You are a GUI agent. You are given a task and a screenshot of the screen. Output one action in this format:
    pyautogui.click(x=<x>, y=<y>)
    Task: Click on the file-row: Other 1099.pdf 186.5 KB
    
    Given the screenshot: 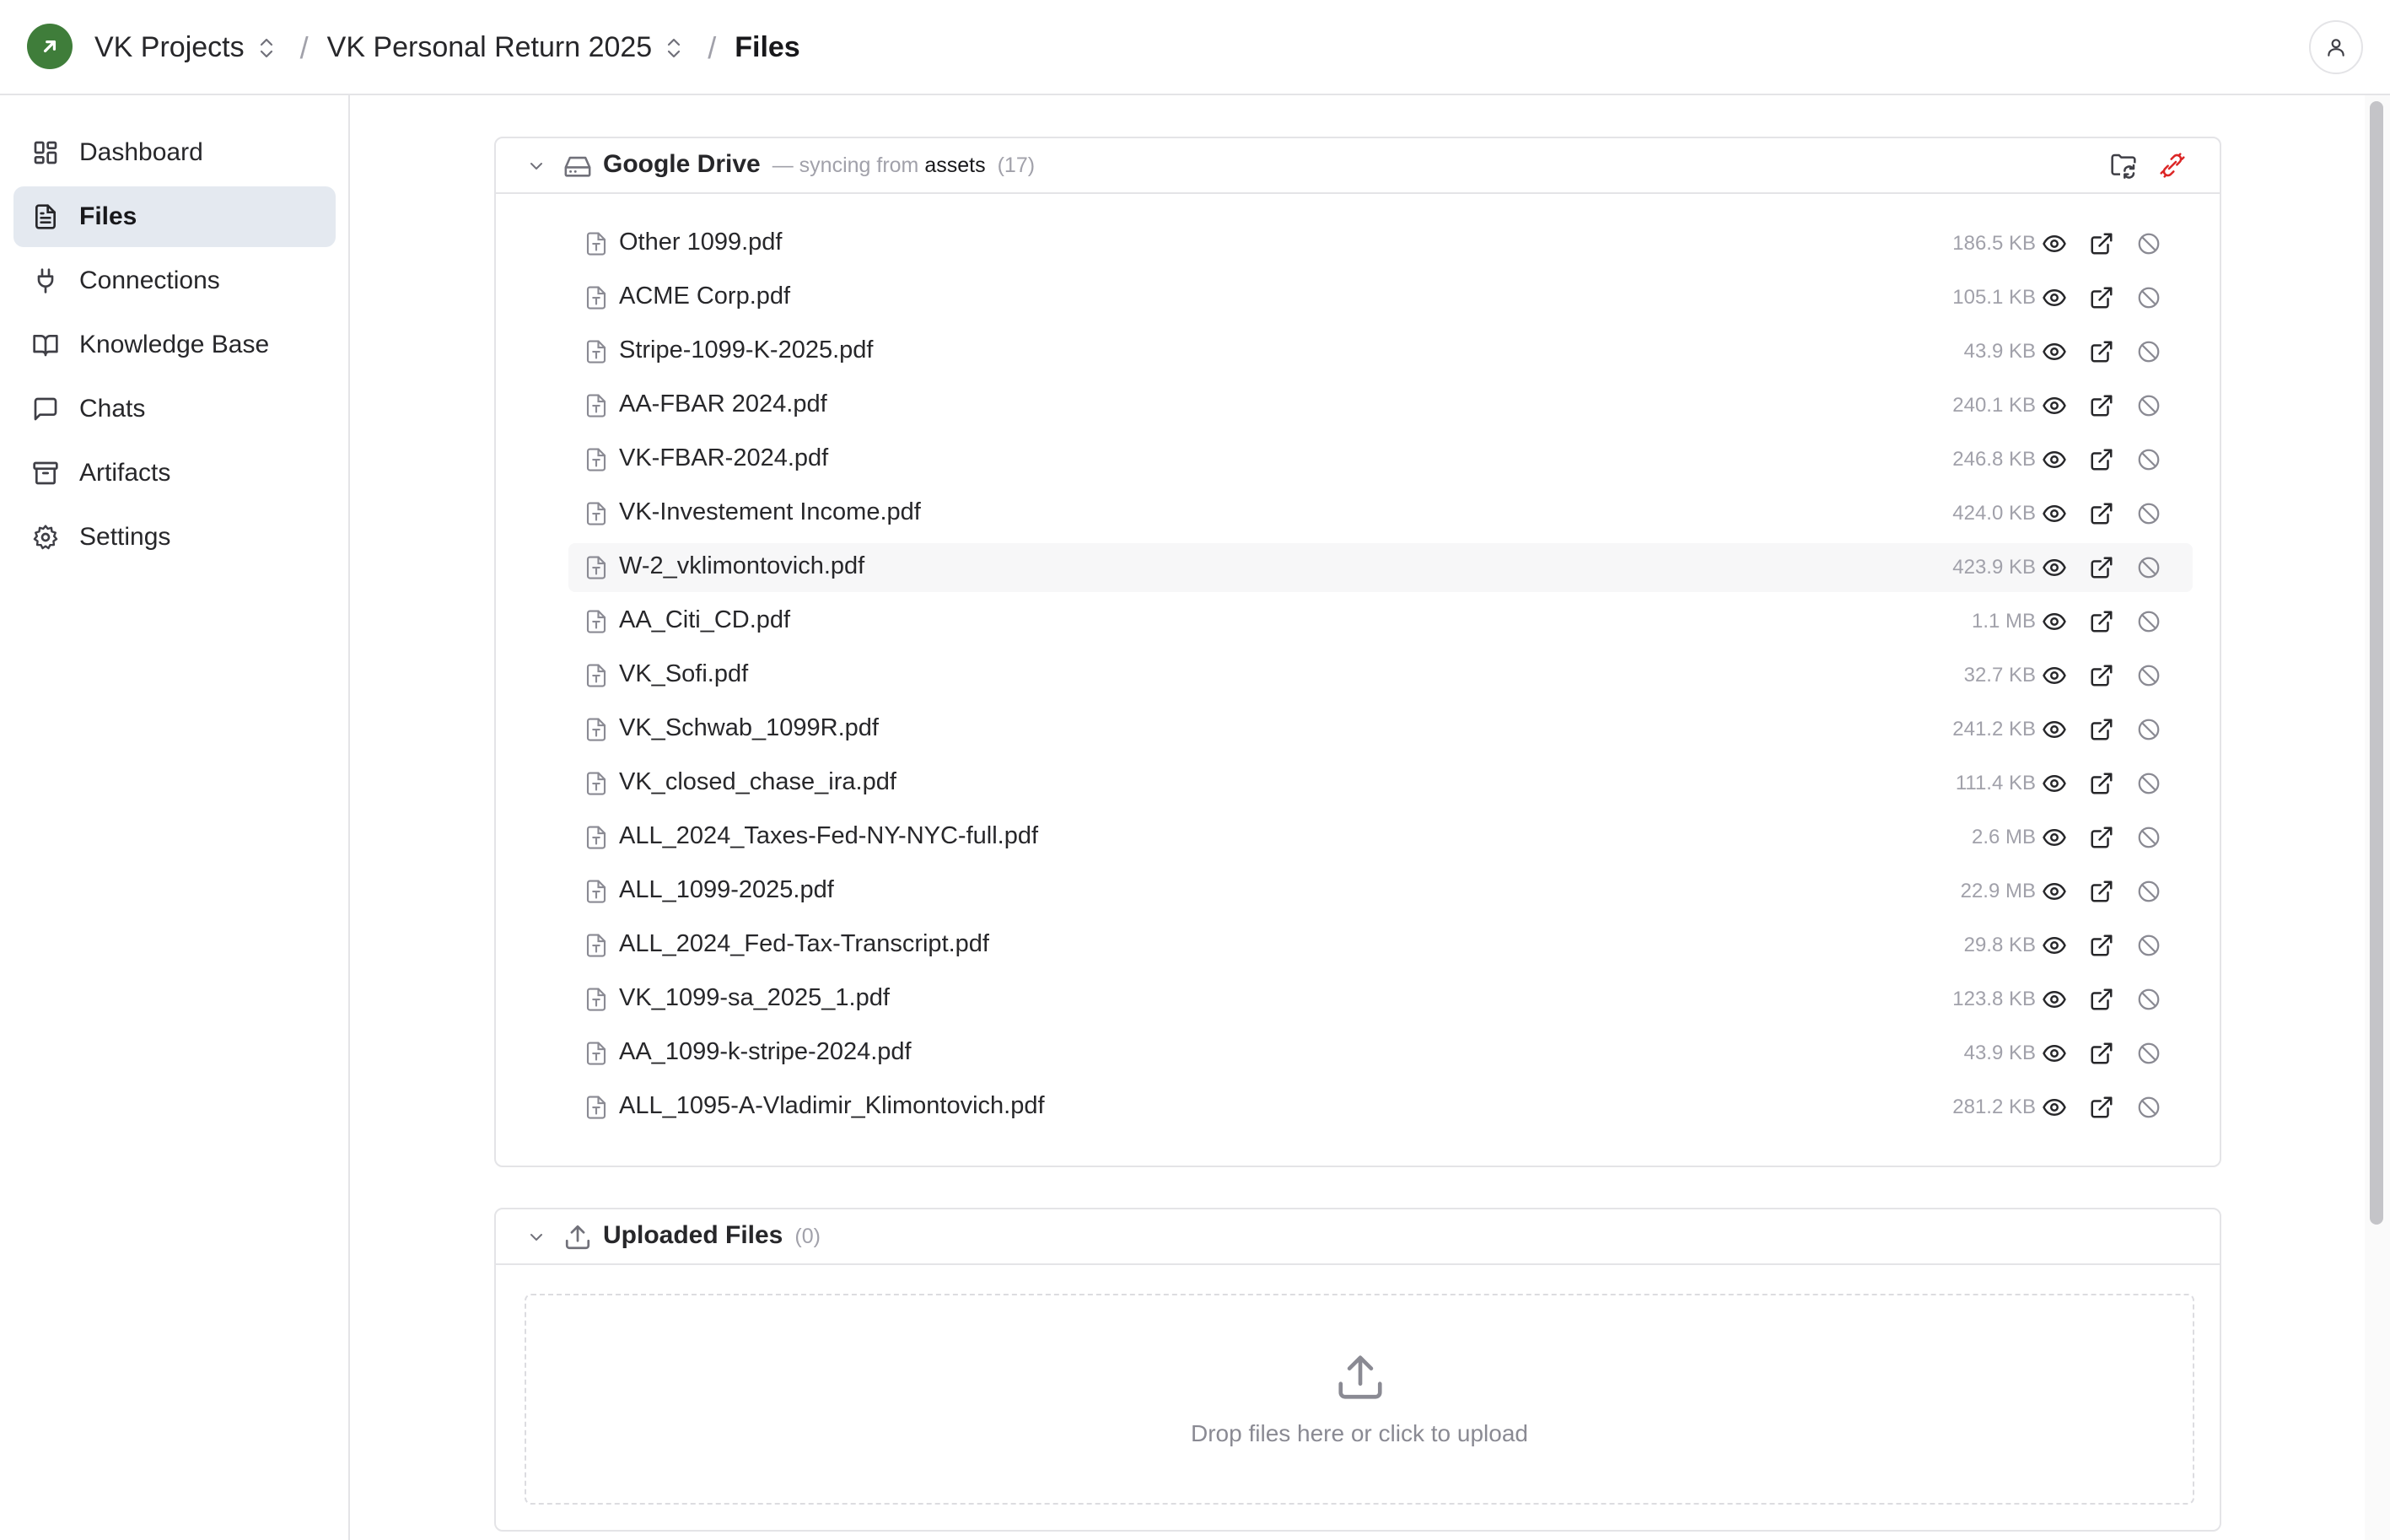 What is the action you would take?
    pyautogui.click(x=1381, y=244)
    